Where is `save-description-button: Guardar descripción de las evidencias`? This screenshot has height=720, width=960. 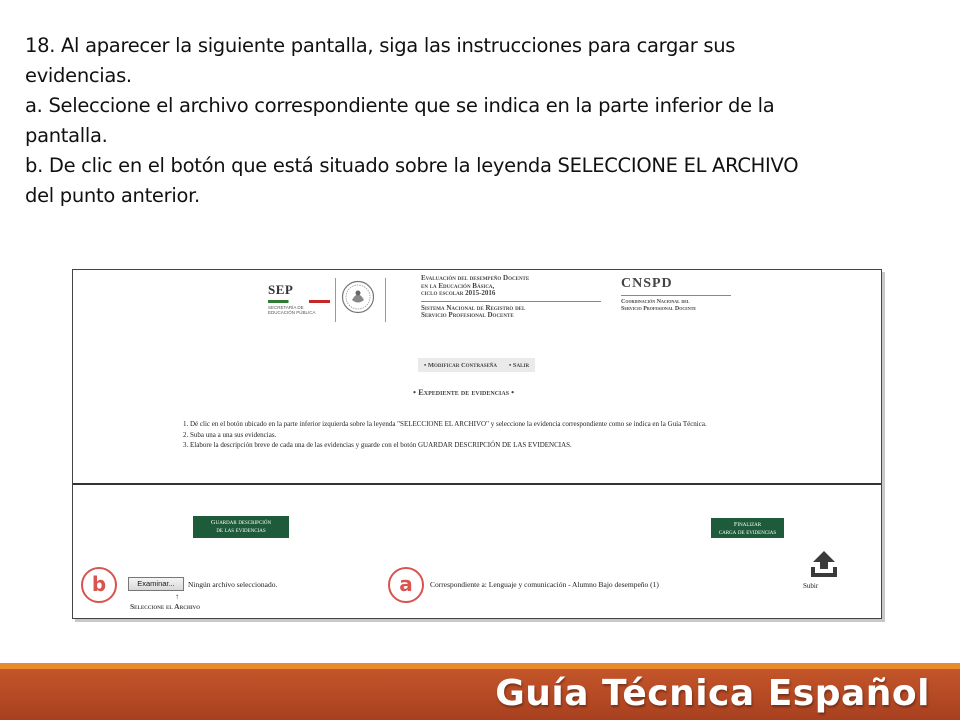
save-description-button: Guardar descripción de las evidencias is located at coordinates (241, 527).